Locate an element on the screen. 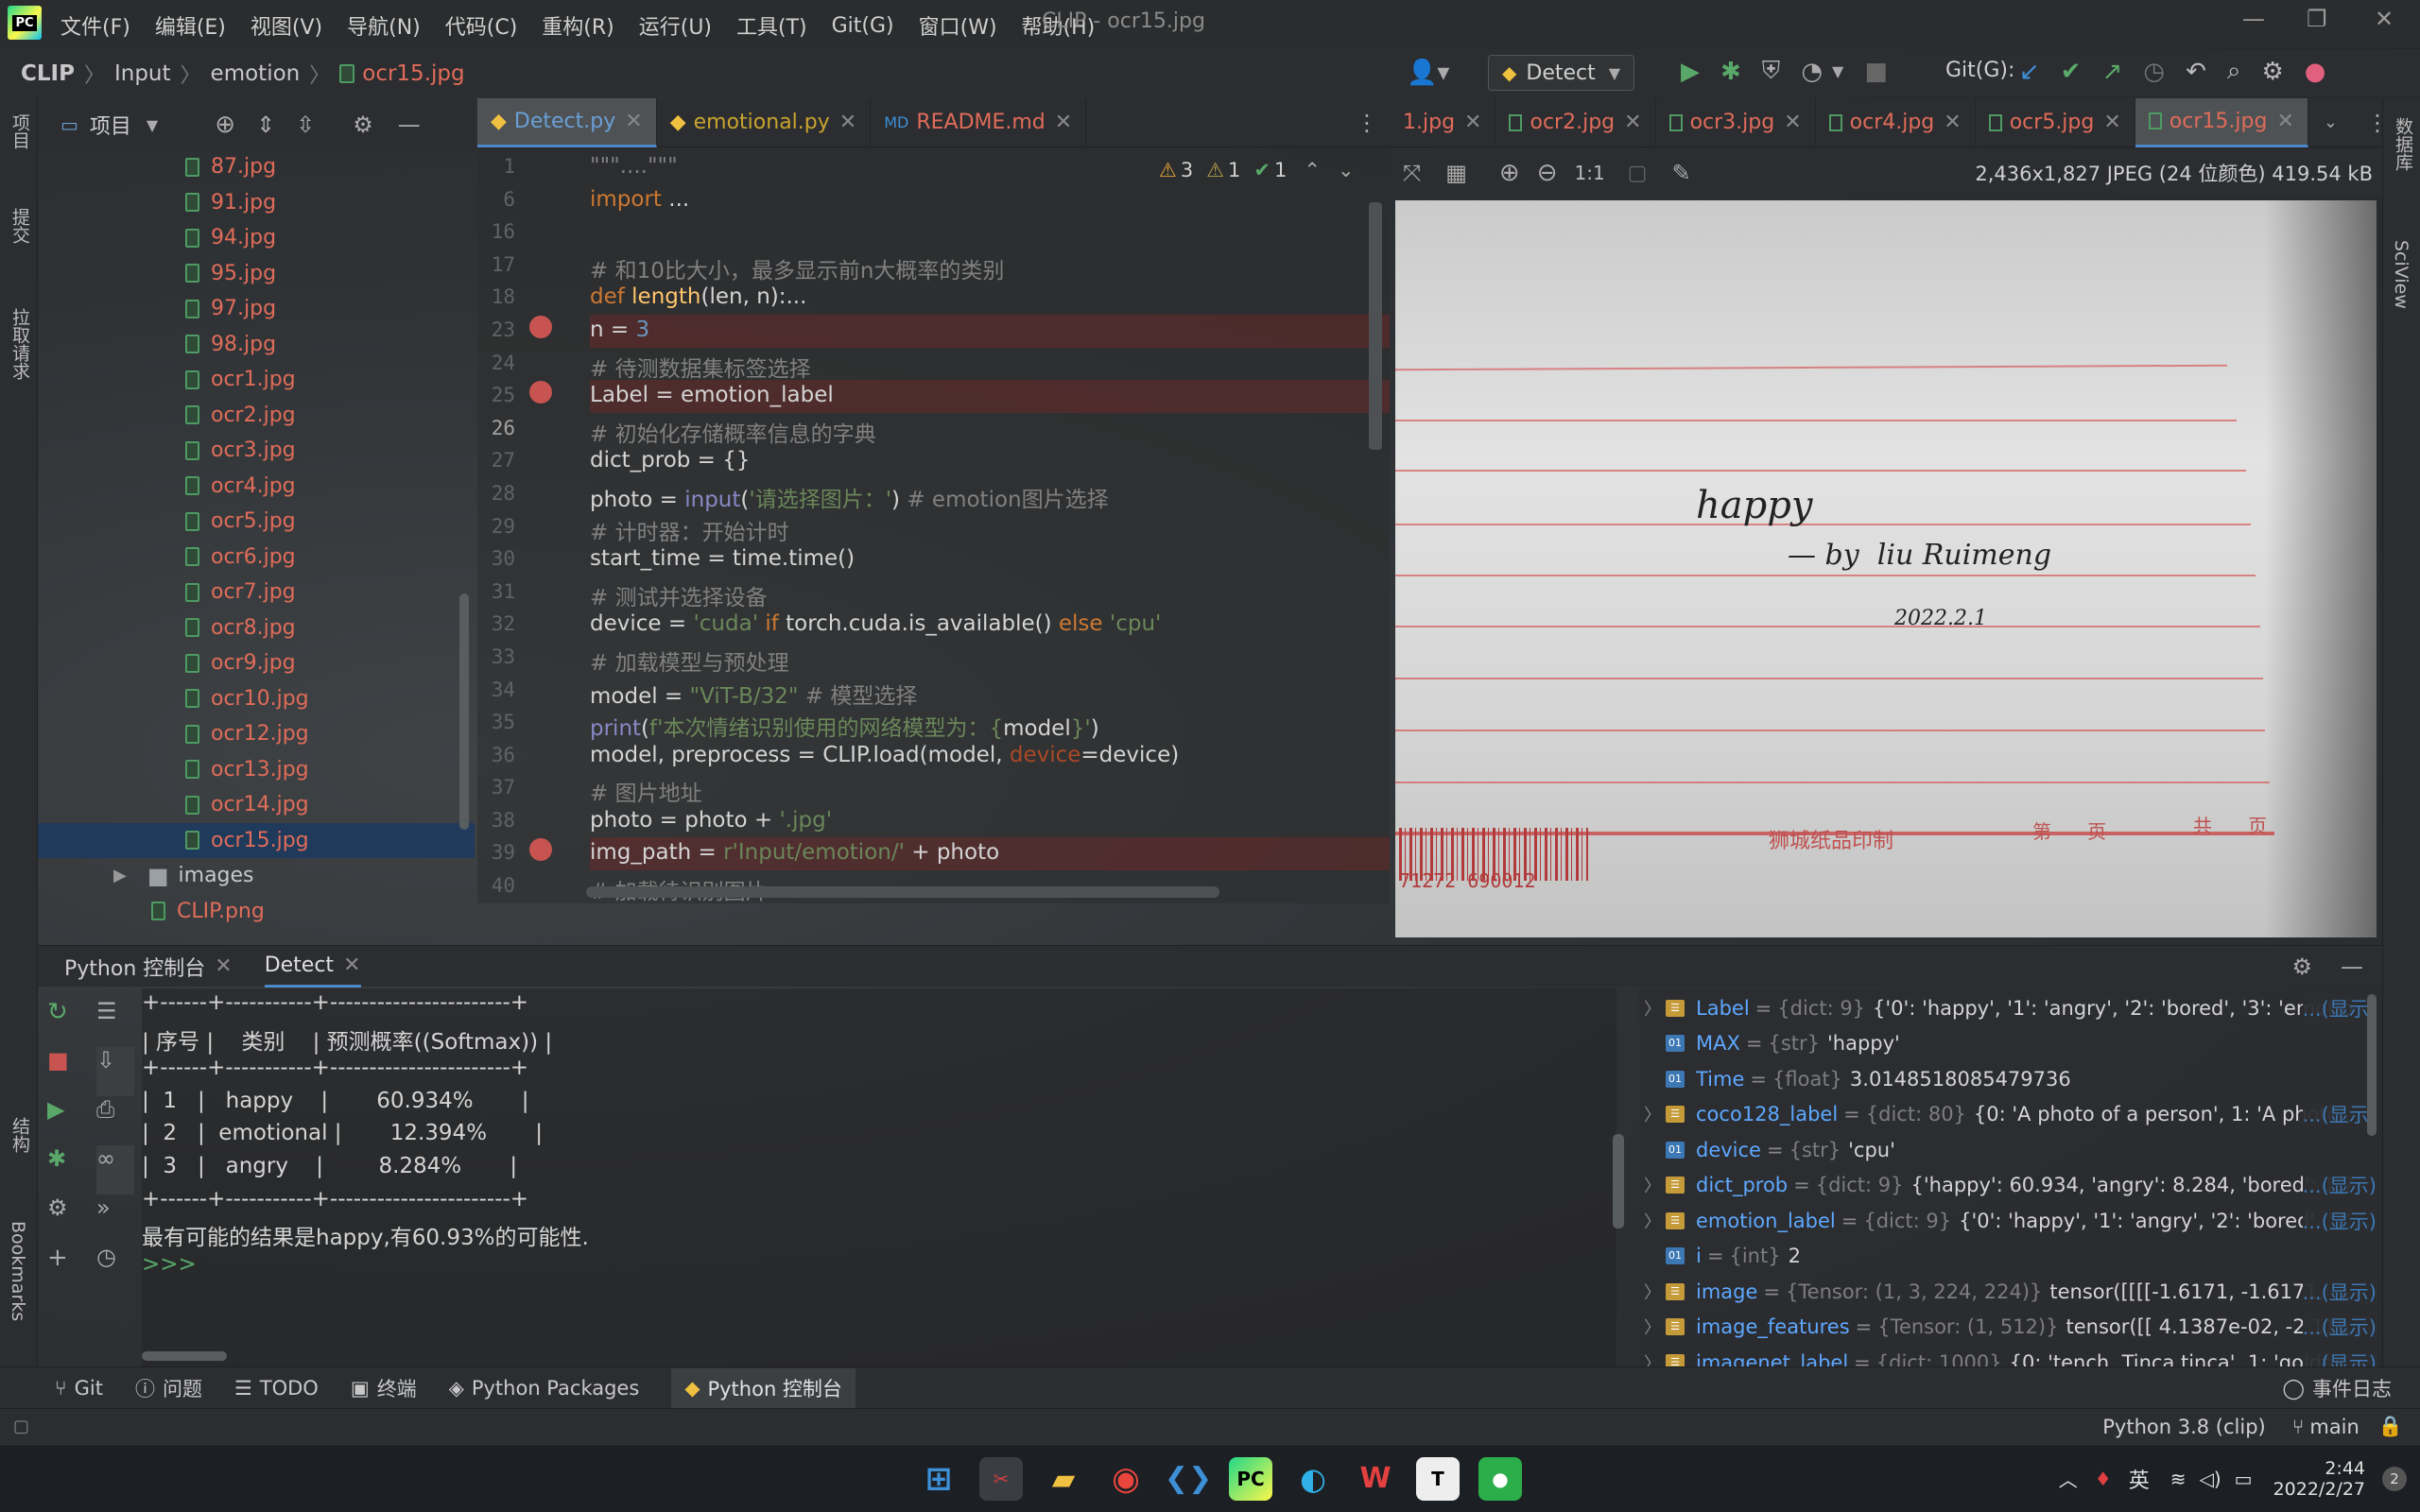 The height and width of the screenshot is (1512, 2420). git-update-icon: ↙ is located at coordinates (2029, 72).